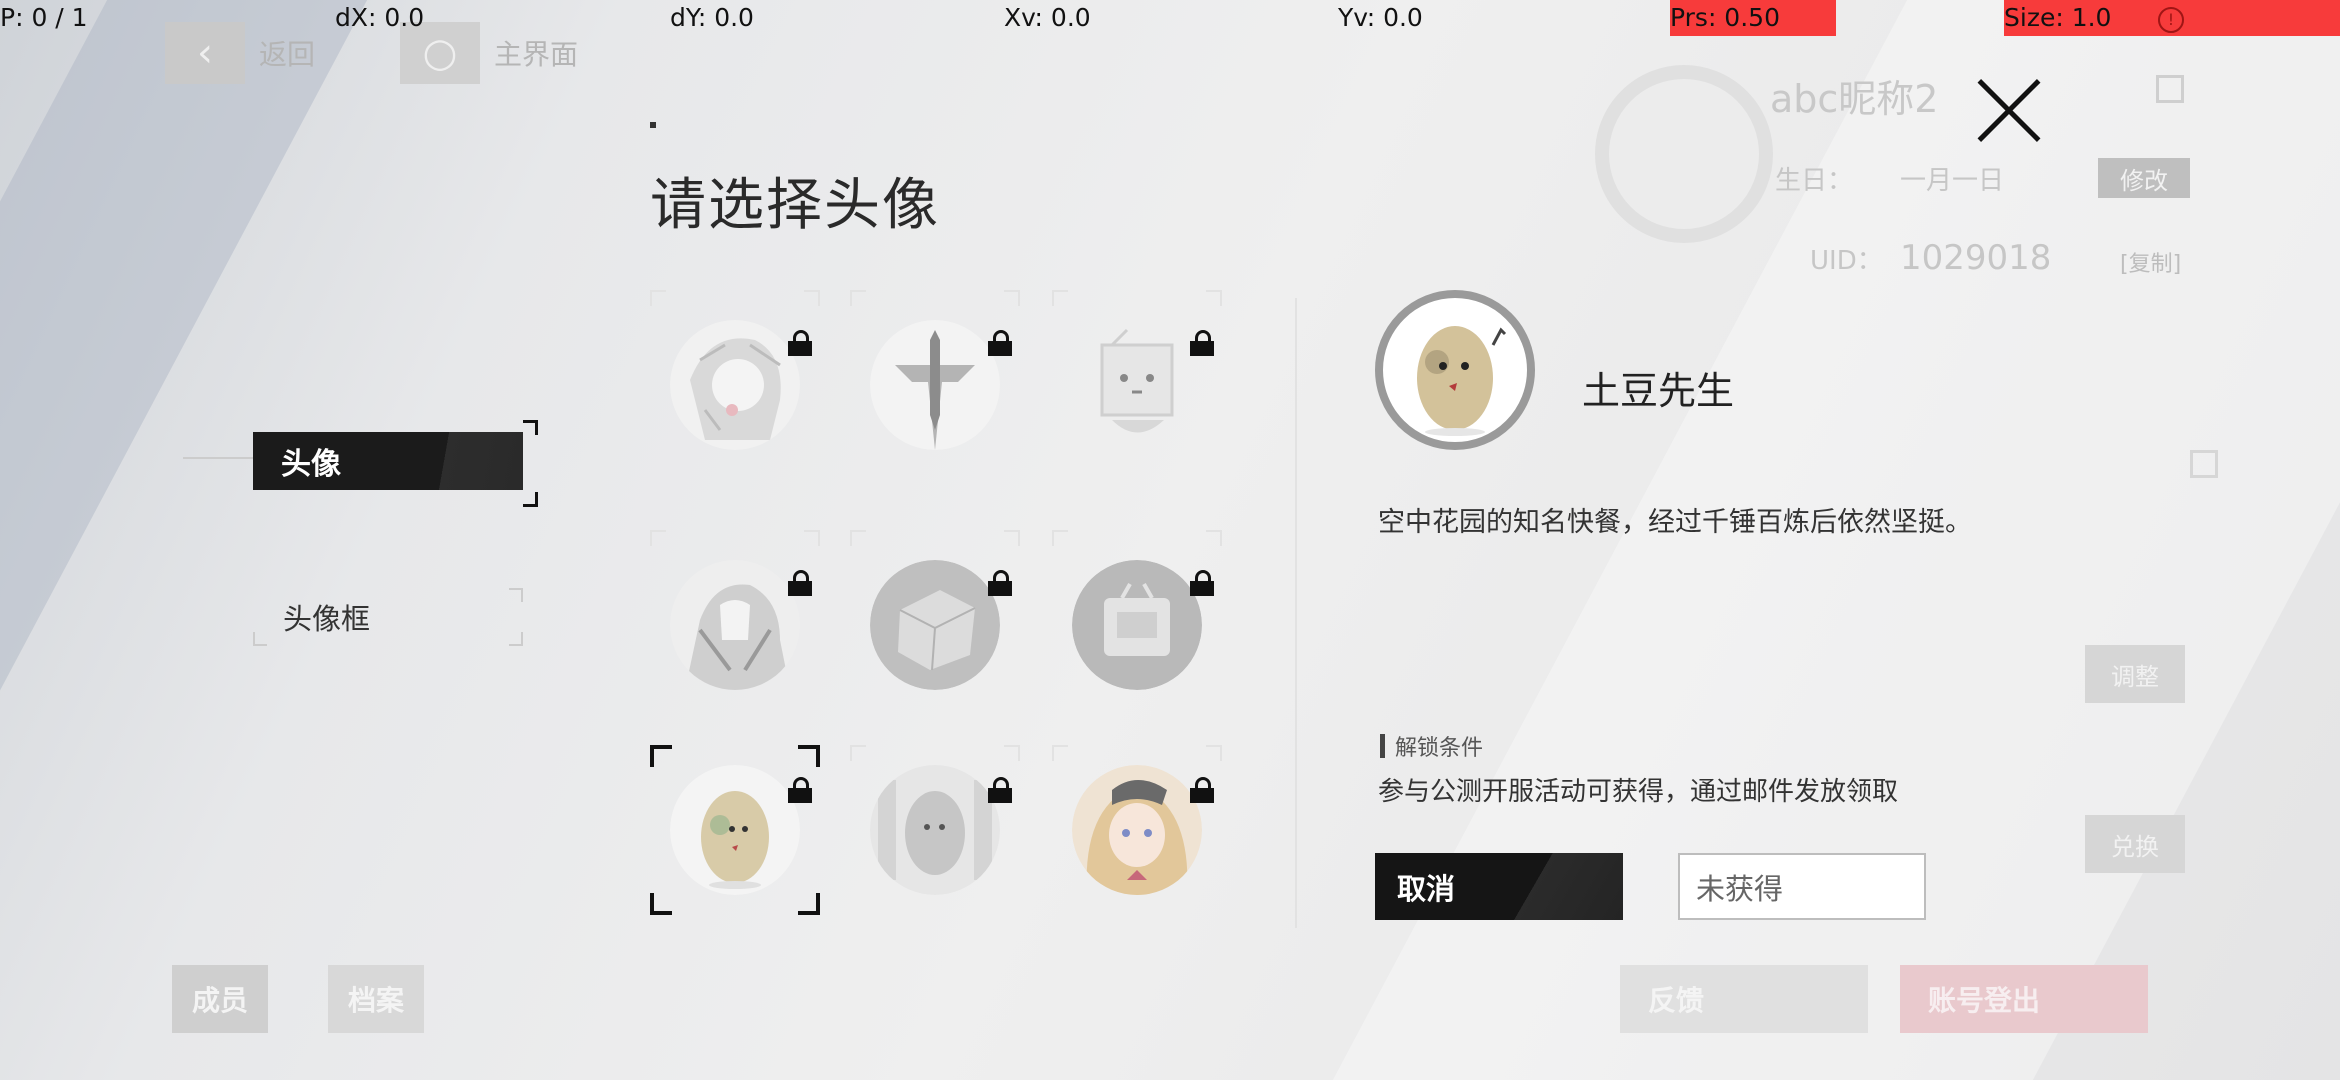 Image resolution: width=2340 pixels, height=1080 pixels. I want to click on title-mark, so click(653, 125).